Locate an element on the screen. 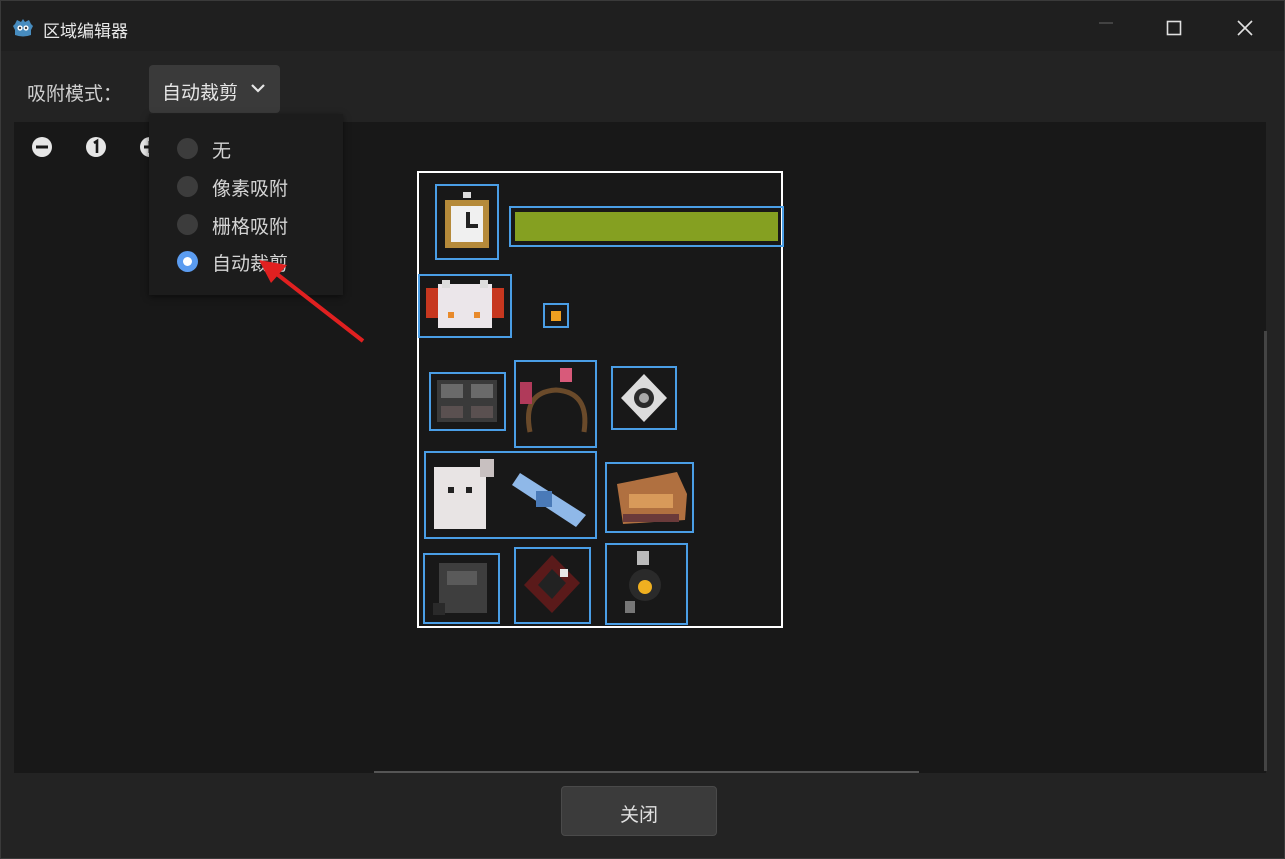  snap-mode-label: 吸附模式： is located at coordinates (75, 94).